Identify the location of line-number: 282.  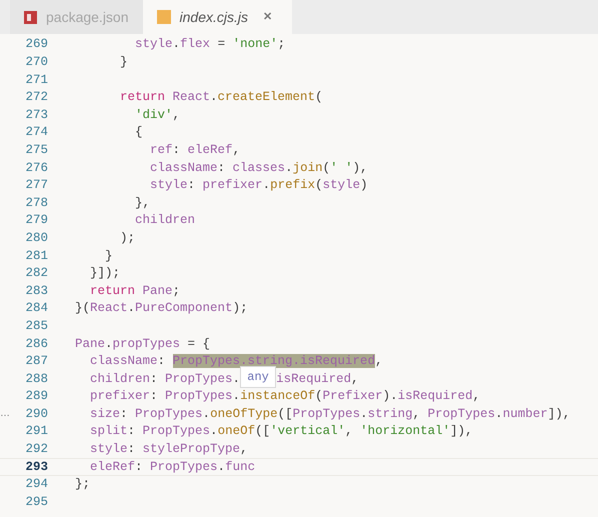
(36, 273).